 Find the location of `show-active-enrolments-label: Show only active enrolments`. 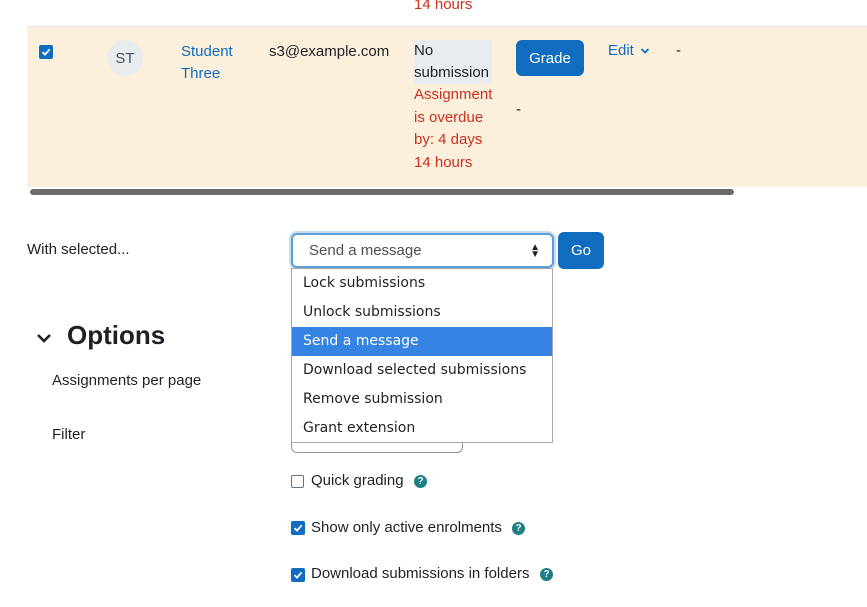

show-active-enrolments-label: Show only active enrolments is located at coordinates (406, 527).